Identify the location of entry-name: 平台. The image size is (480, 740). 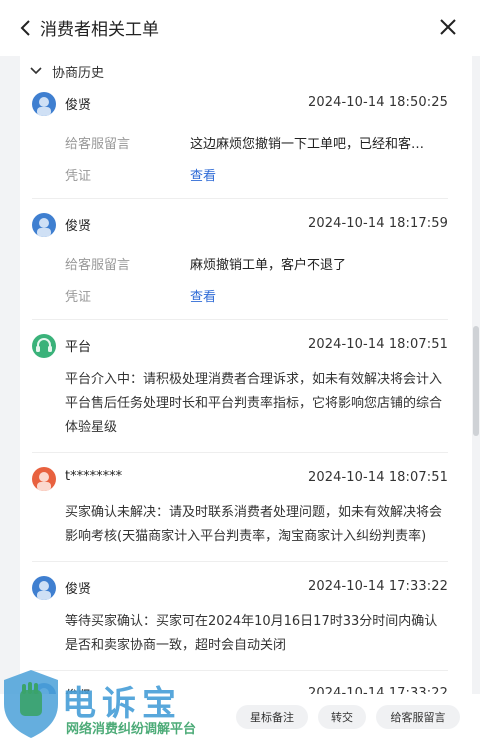
(78, 347).